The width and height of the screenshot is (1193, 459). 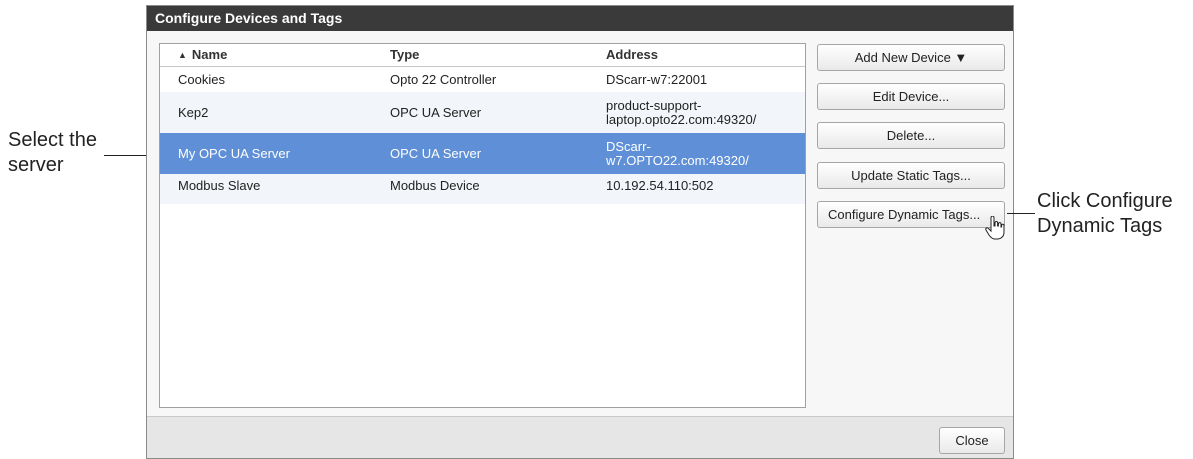 What do you see at coordinates (209, 54) in the screenshot?
I see `column-name-label: Name` at bounding box center [209, 54].